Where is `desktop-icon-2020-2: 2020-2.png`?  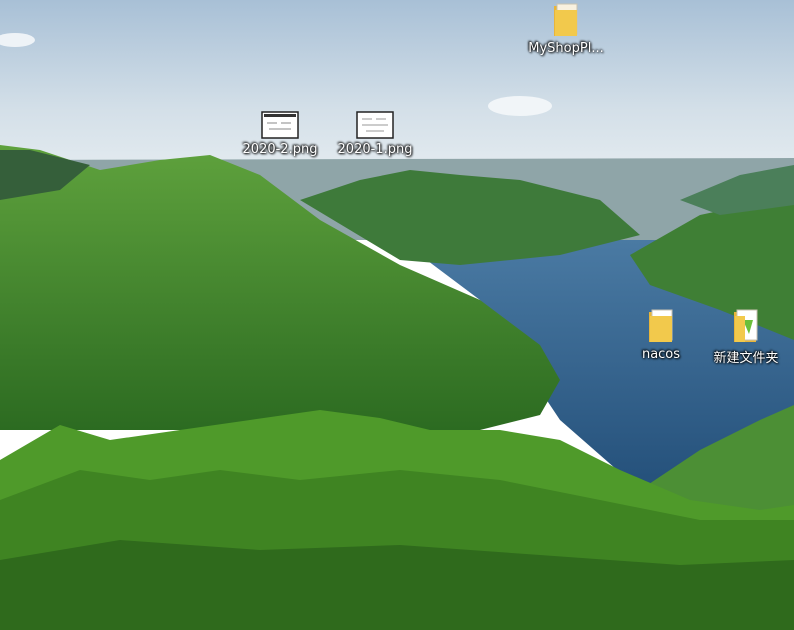 desktop-icon-2020-2: 2020-2.png is located at coordinates (280, 134).